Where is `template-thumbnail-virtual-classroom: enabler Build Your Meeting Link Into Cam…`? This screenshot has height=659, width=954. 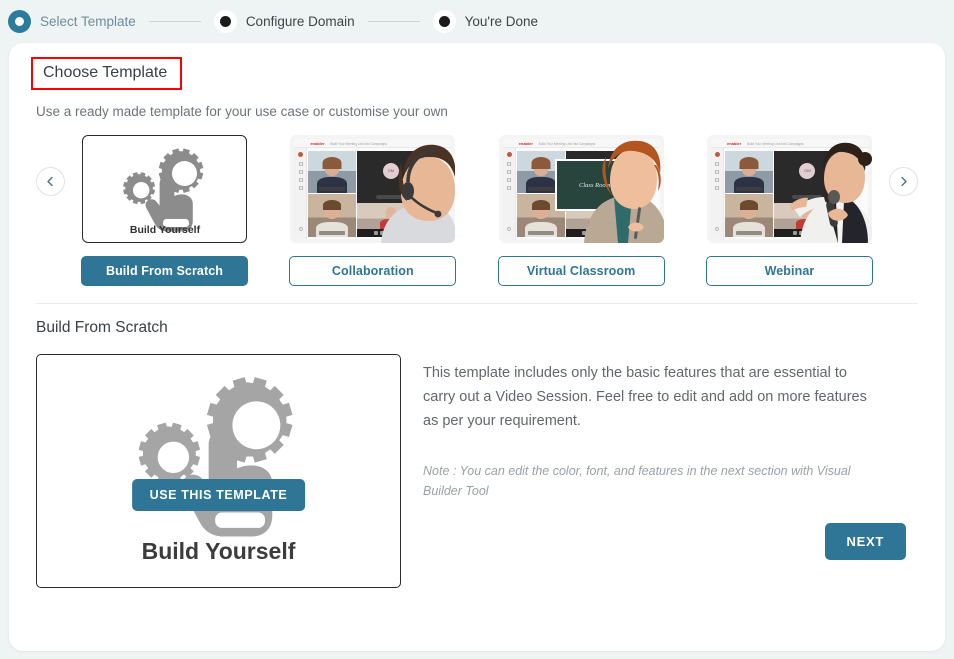
template-thumbnail-virtual-classroom: enabler Build Your Meeting Link Into Cam… is located at coordinates (581, 189).